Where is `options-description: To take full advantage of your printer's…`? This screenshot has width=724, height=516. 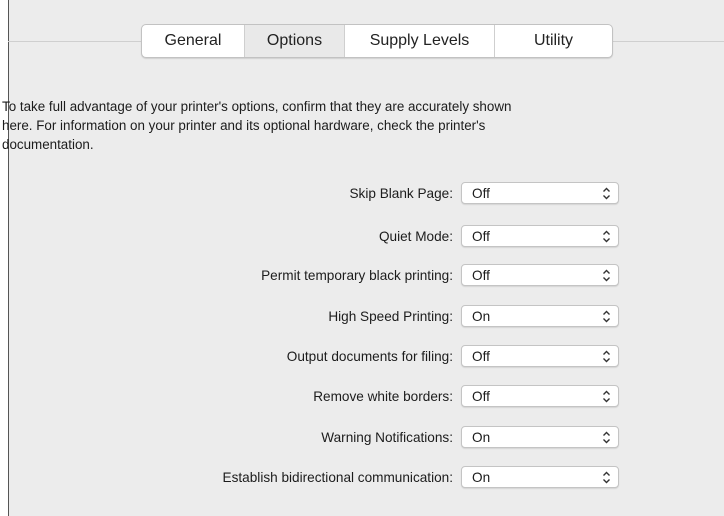
options-description: To take full advantage of your printer's… is located at coordinates (363, 125).